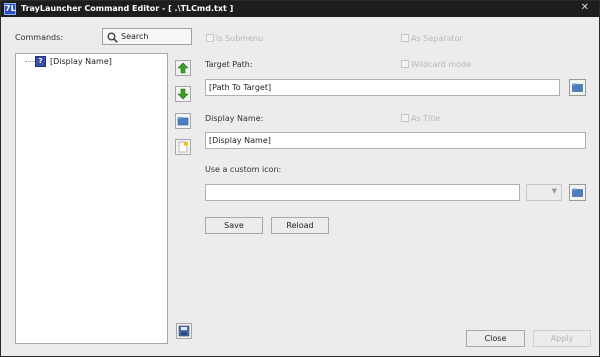 Image resolution: width=600 pixels, height=357 pixels. I want to click on move-up-button, so click(183, 68).